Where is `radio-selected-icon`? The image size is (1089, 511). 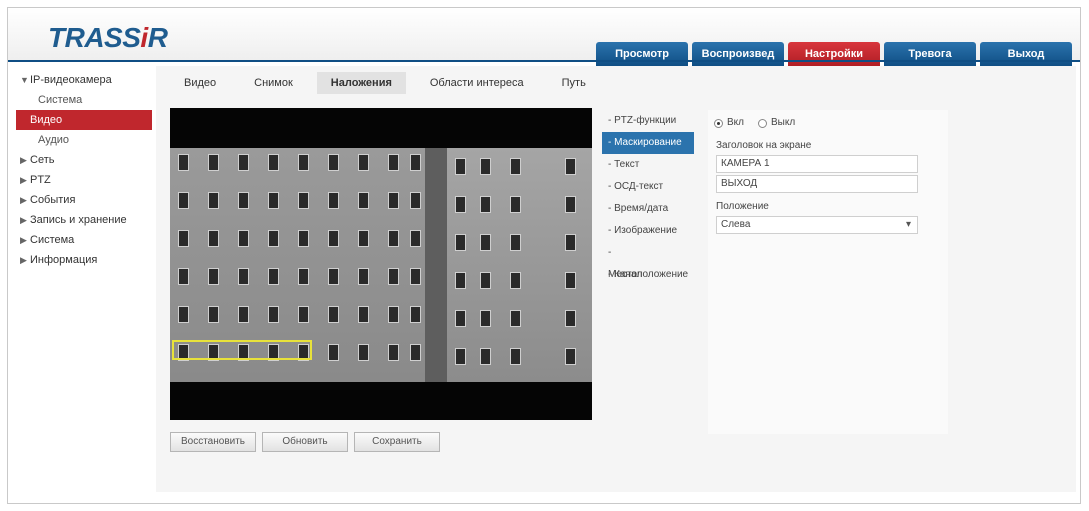 radio-selected-icon is located at coordinates (718, 123).